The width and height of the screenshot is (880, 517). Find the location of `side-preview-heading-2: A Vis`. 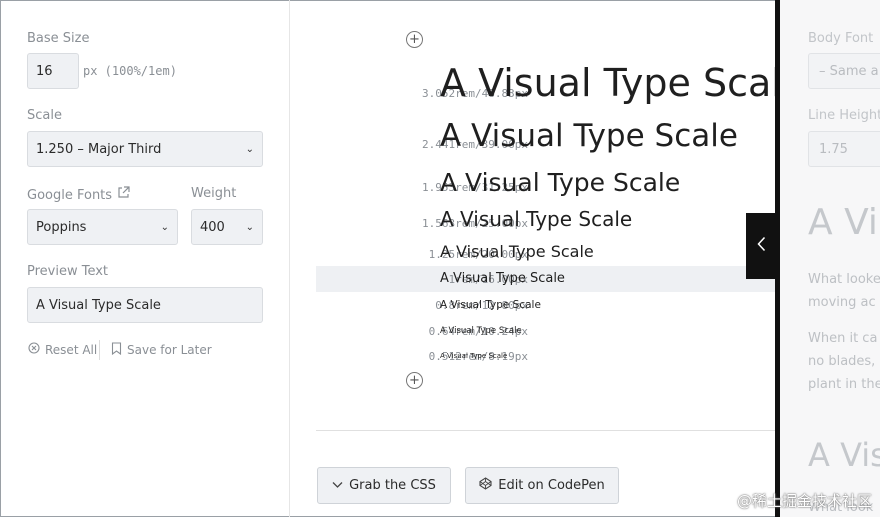

side-preview-heading-2: A Vis is located at coordinates (844, 455).